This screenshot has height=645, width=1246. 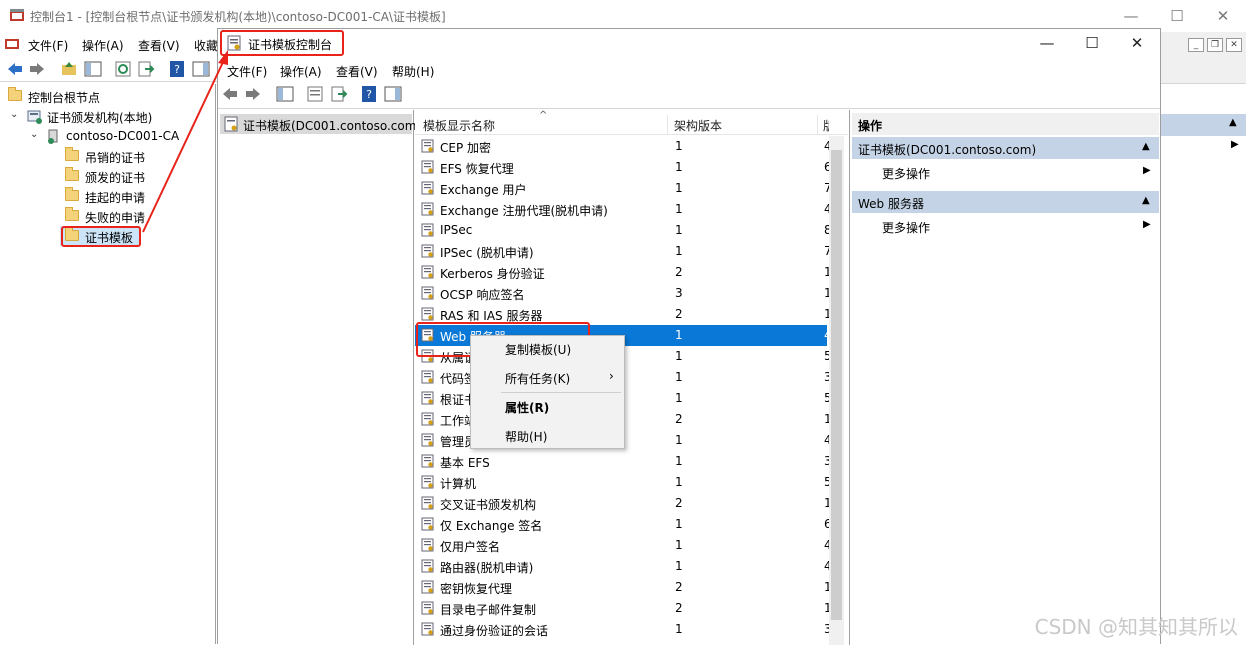 I want to click on outer-menu-file: 文件(F), so click(x=48, y=45).